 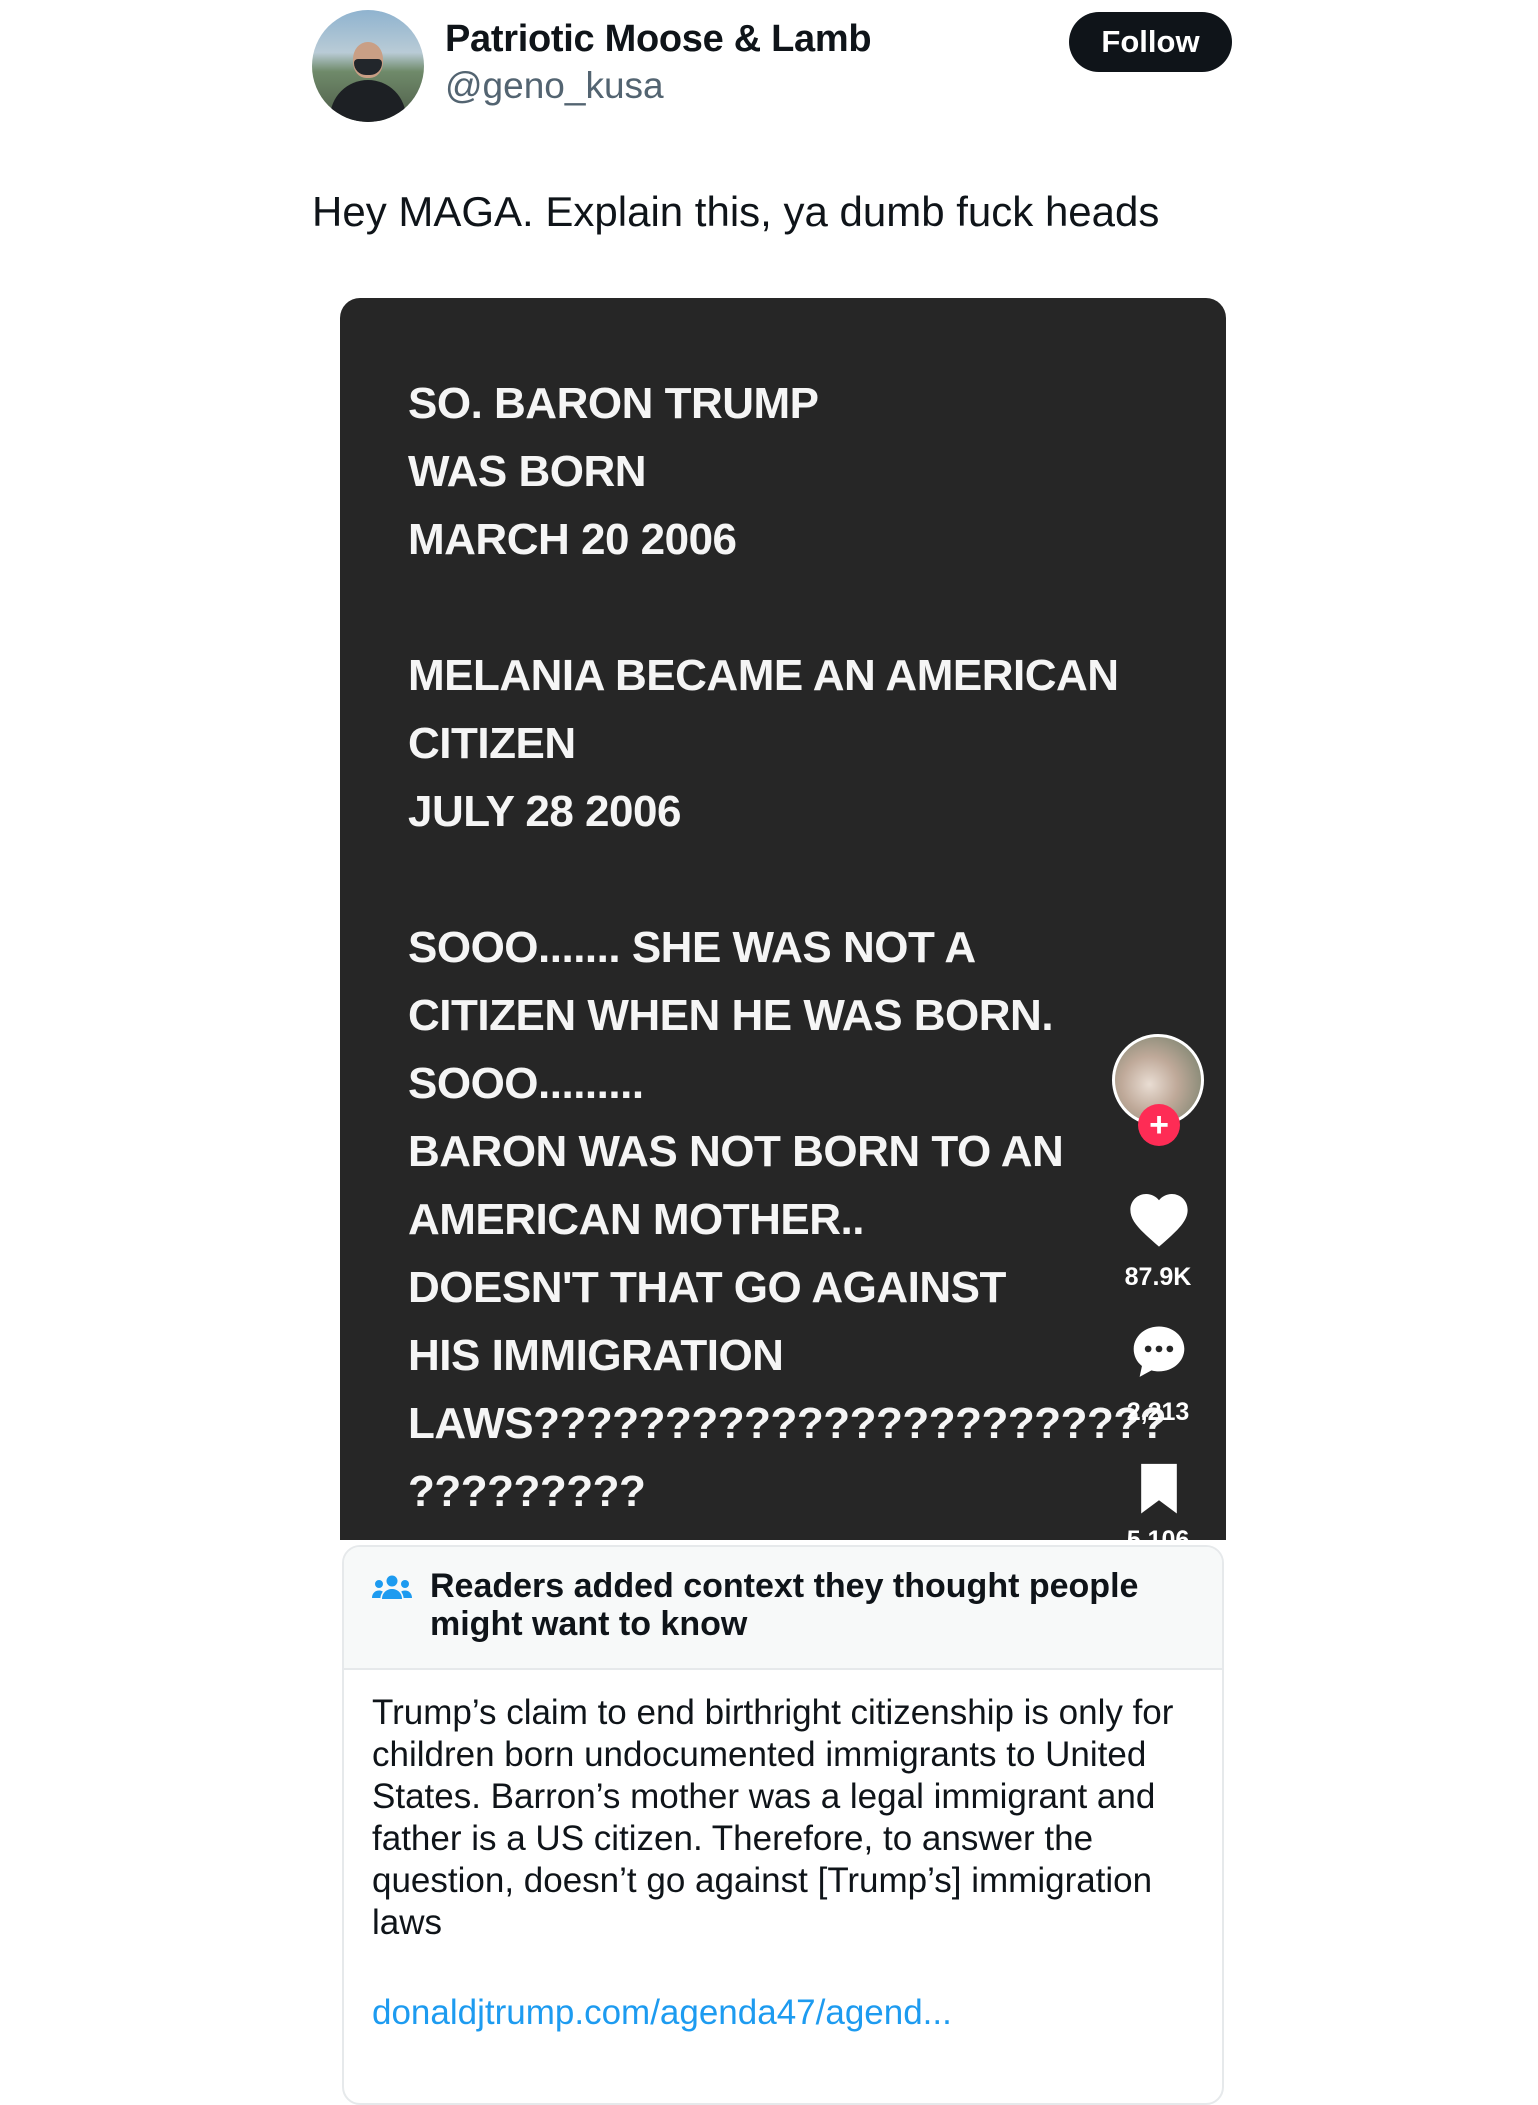 I want to click on overlay-line: WAS BORN, so click(x=527, y=471).